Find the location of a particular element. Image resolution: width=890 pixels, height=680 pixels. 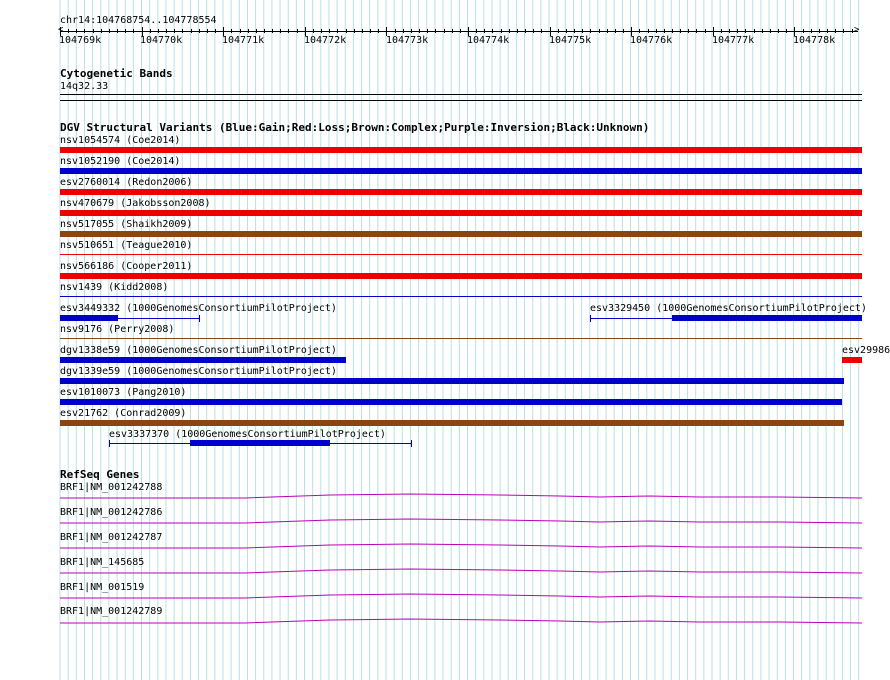

variant-label: esv2760014 (Redon2006) is located at coordinates (126, 183).